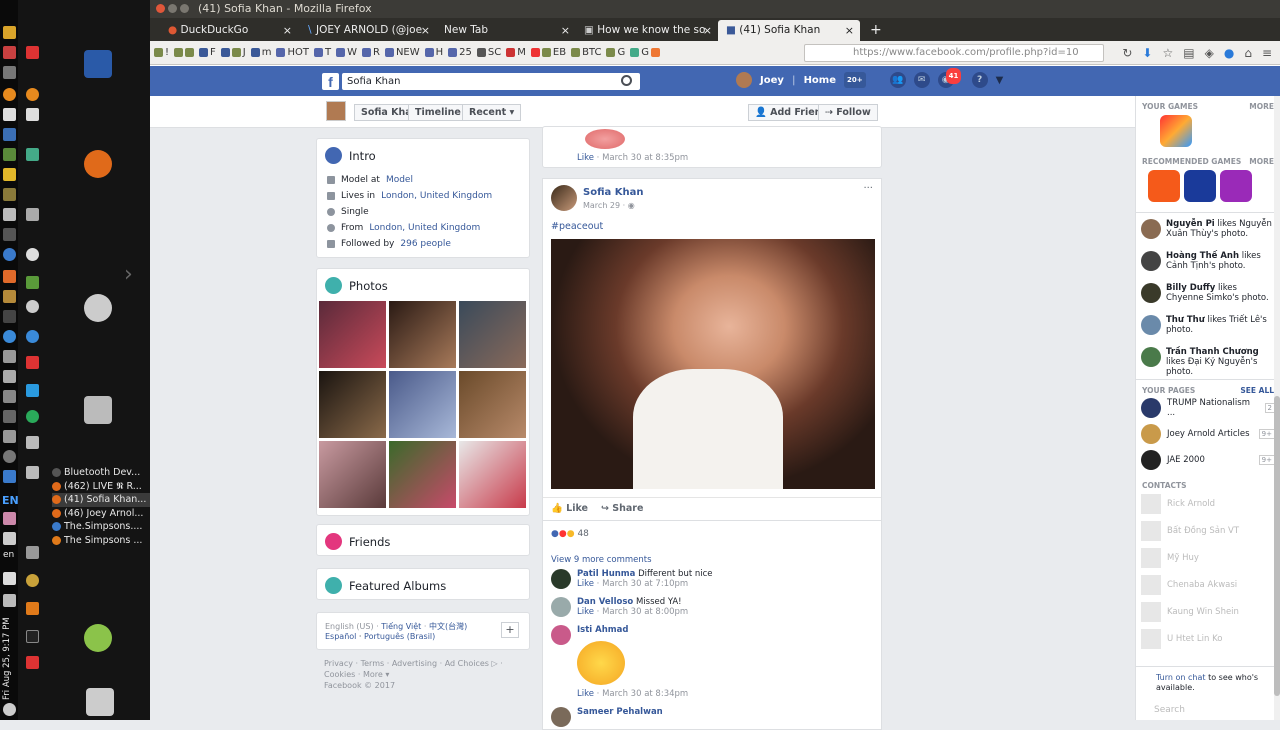 The image size is (1280, 730). I want to click on volume-icon, so click(9, 578).